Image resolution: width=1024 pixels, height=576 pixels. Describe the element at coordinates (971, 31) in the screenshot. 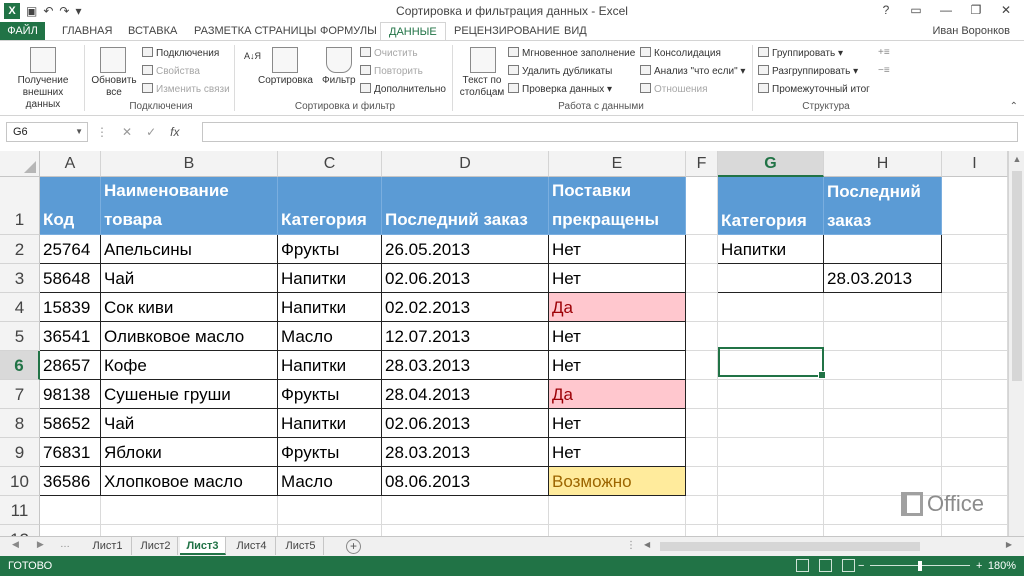

I see `user-name: Иван Воронков` at that location.